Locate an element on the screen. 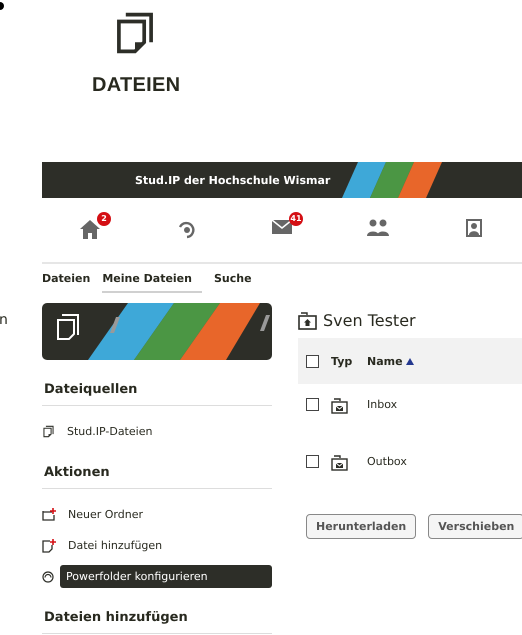 This screenshot has width=522, height=635. profile-icon is located at coordinates (474, 228).